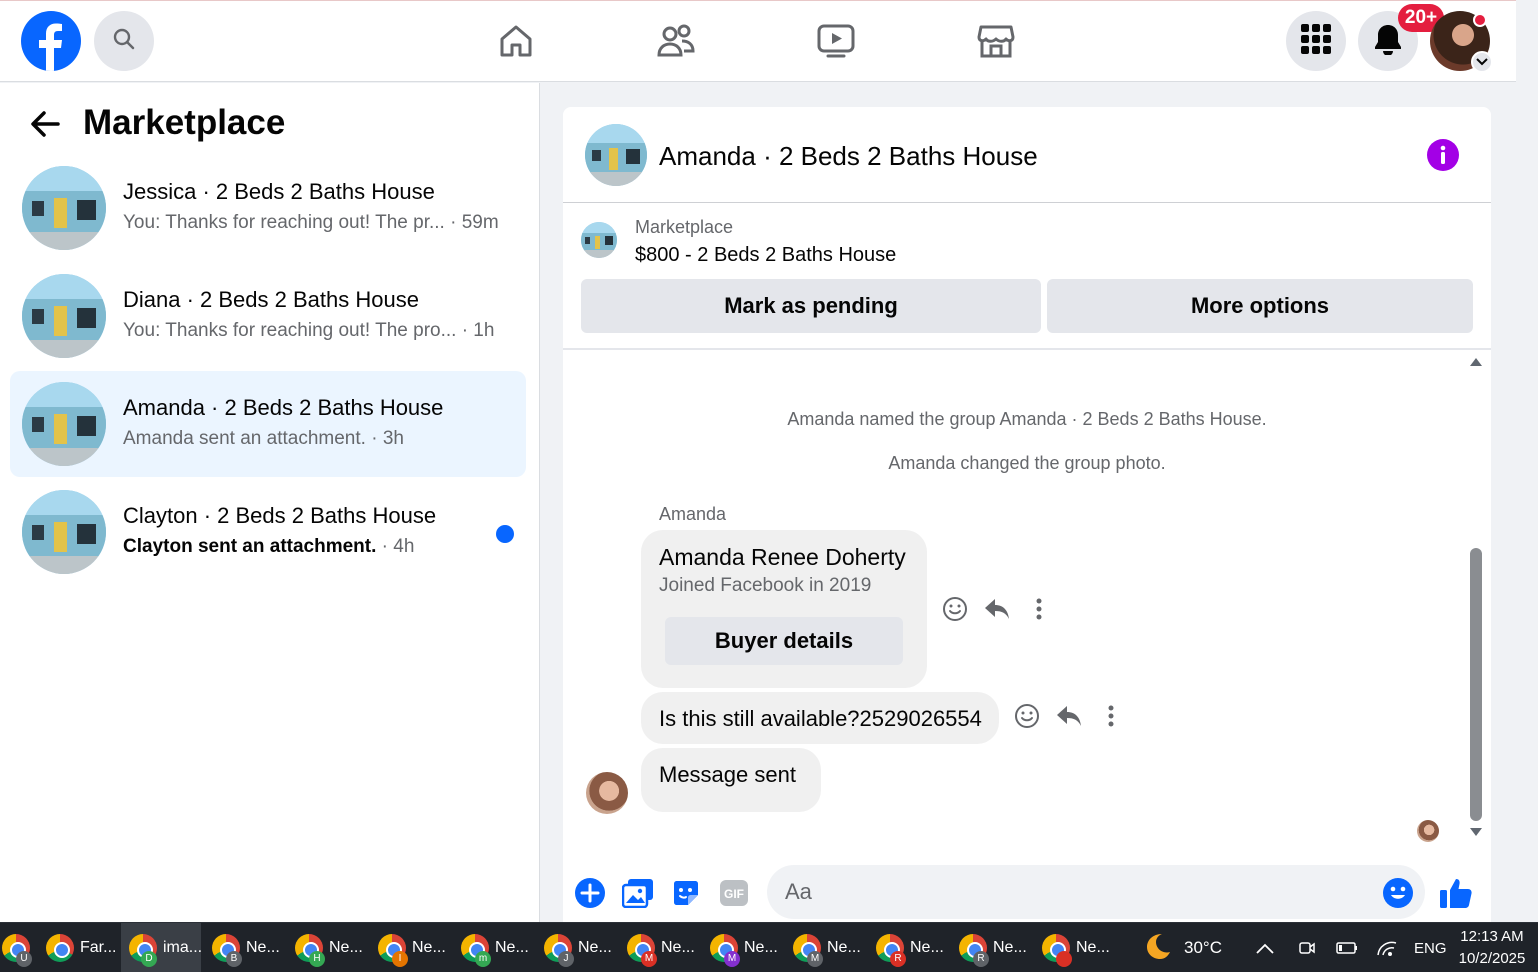 The height and width of the screenshot is (972, 1538). What do you see at coordinates (811, 306) in the screenshot?
I see `mark-as-pending-button: Mark as pending` at bounding box center [811, 306].